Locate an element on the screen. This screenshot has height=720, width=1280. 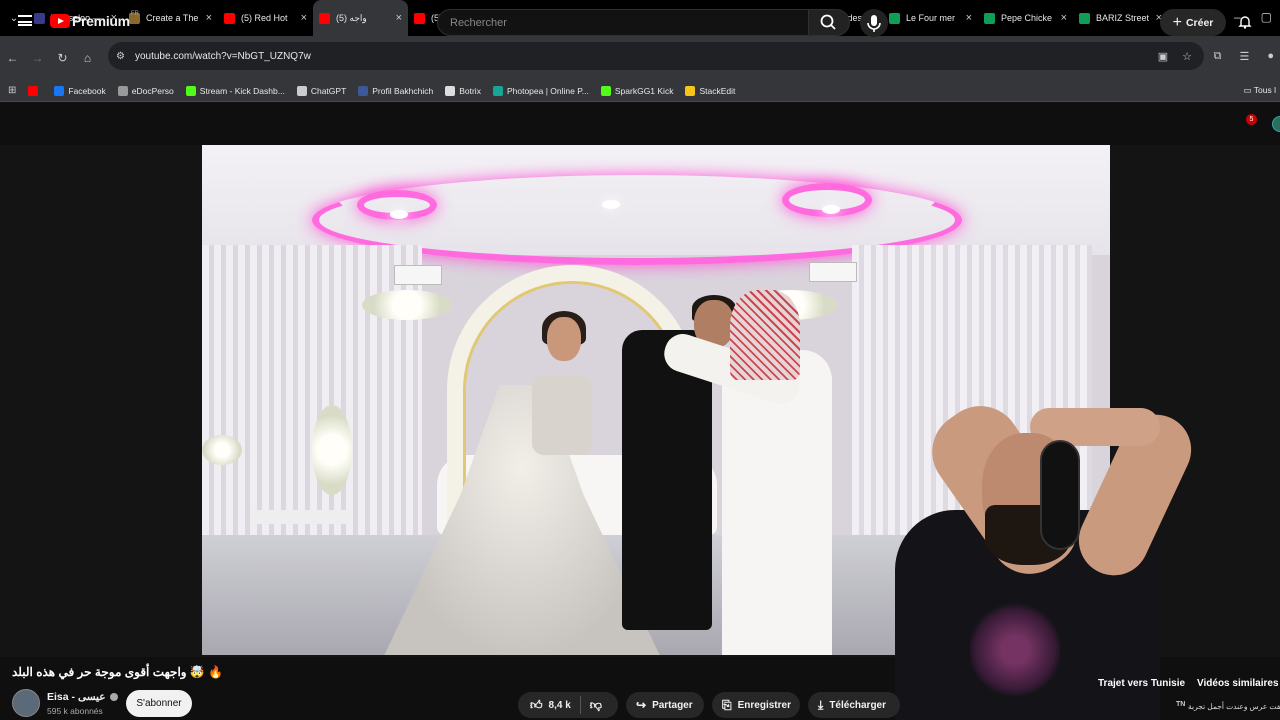
thumbs-down-icon: 👎︎ is located at coordinates (595, 704).